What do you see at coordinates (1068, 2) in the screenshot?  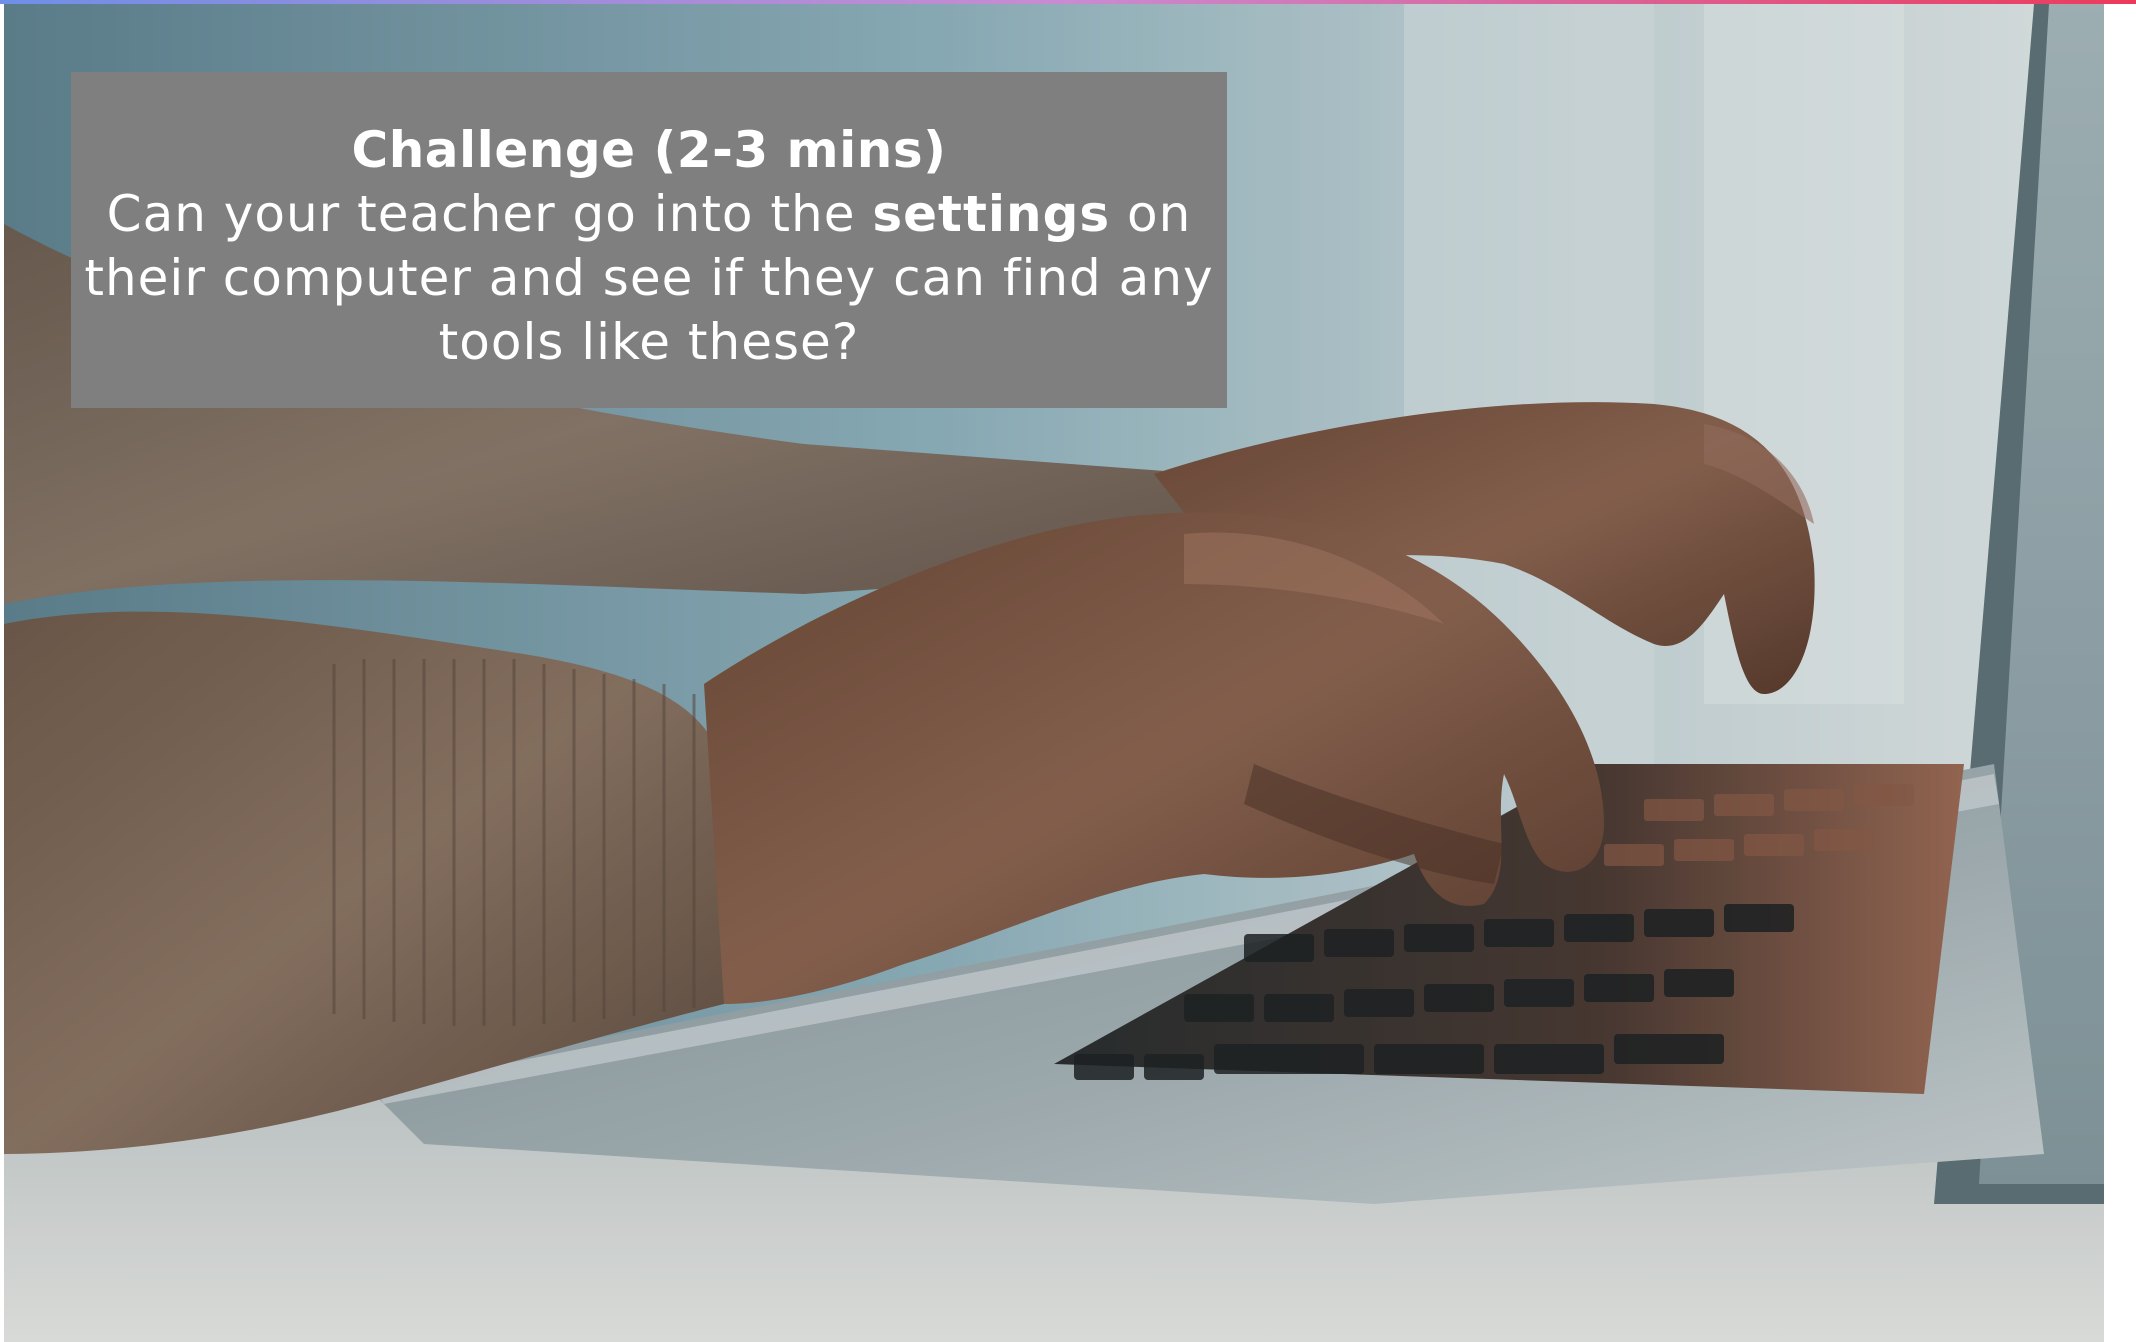 I see `top-accent-bar` at bounding box center [1068, 2].